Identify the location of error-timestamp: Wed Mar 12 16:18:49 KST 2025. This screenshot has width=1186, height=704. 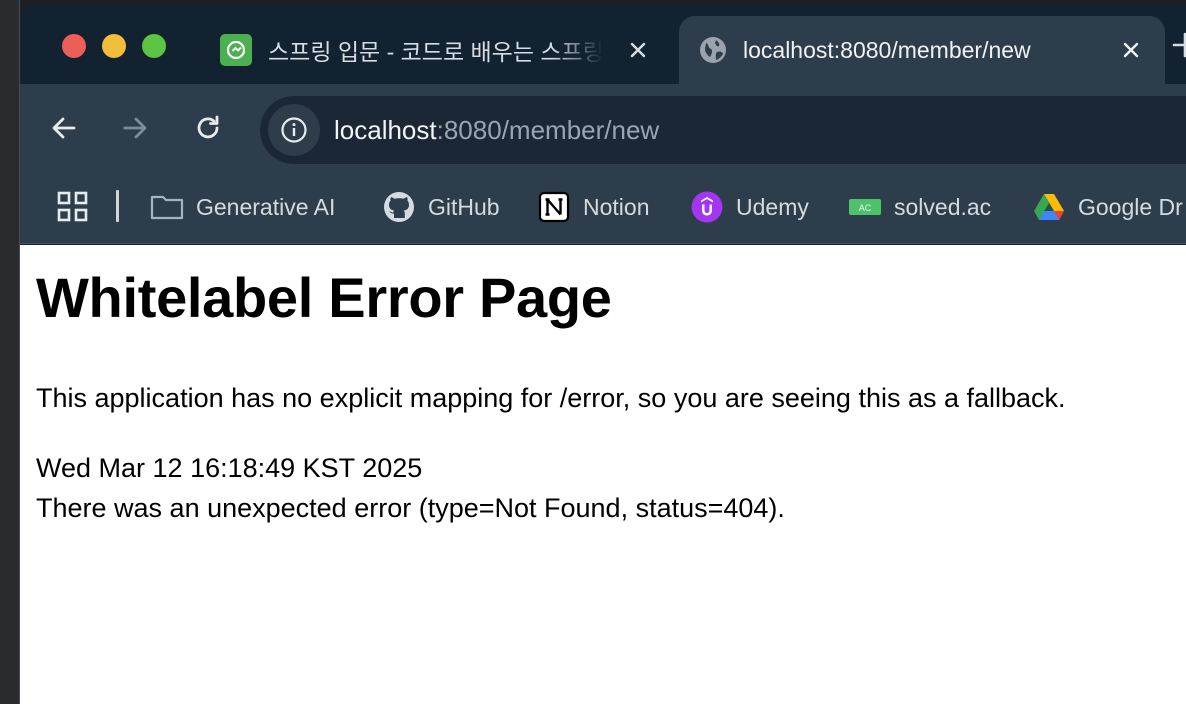
(229, 468).